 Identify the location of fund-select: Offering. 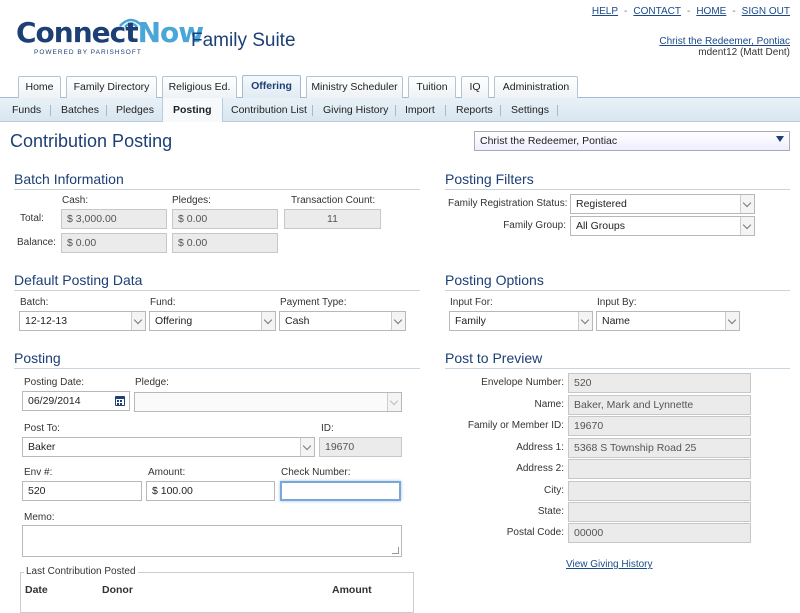
(212, 321).